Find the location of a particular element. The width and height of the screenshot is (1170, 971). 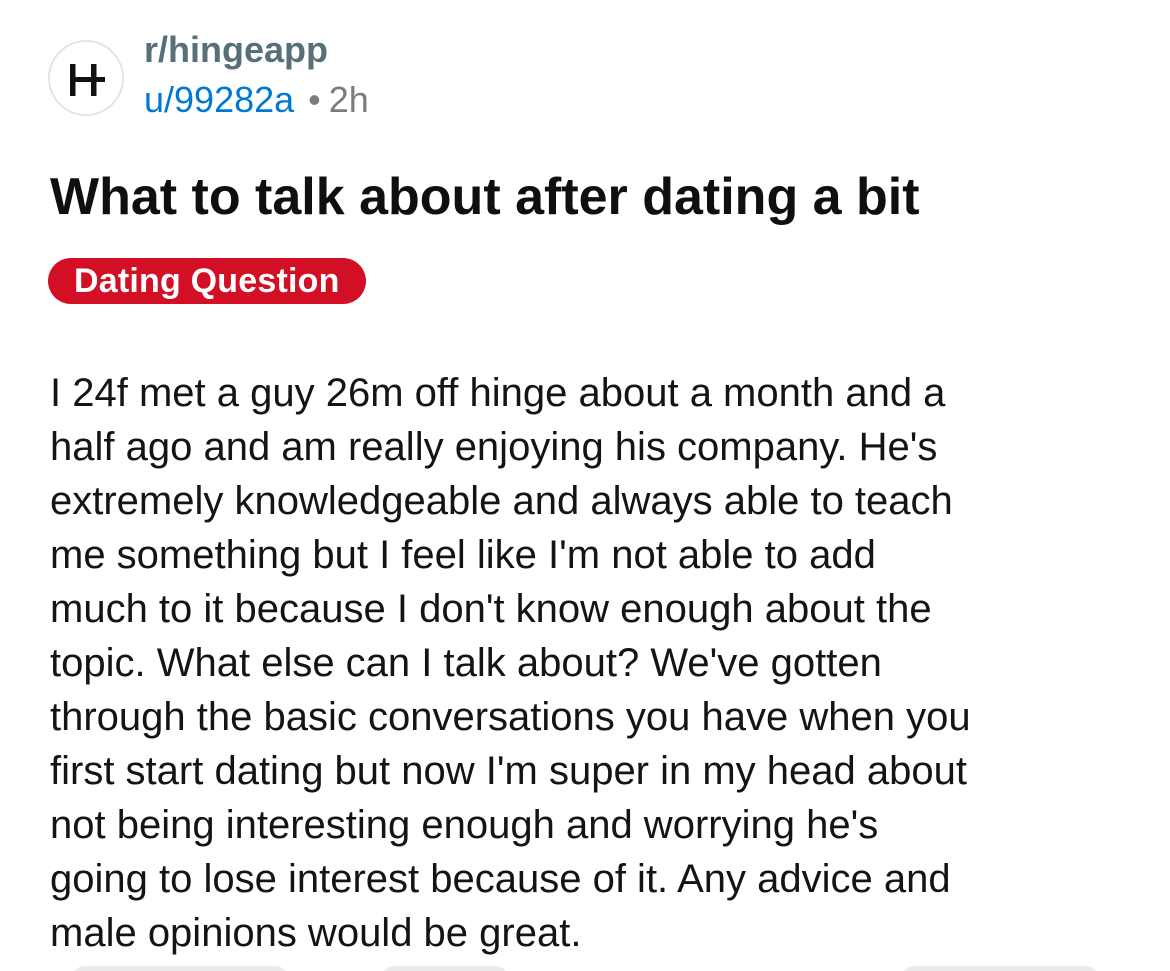

hinge-logo-icon is located at coordinates (87, 80).